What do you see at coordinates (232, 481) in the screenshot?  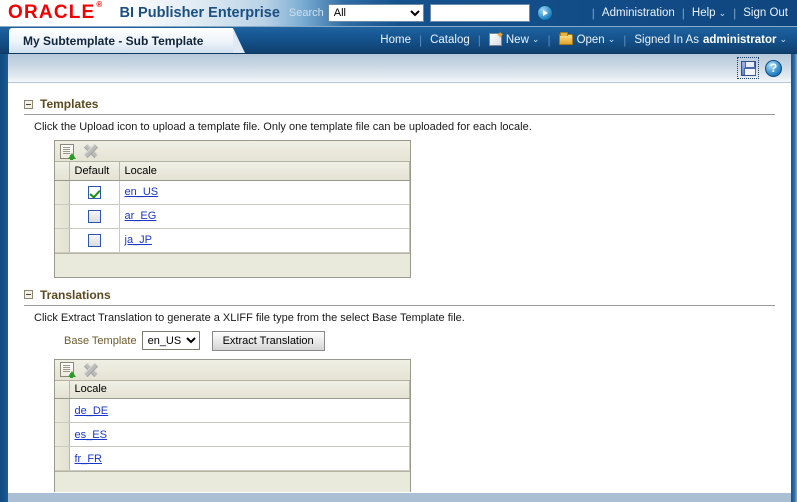 I see `translations-grid-footer` at bounding box center [232, 481].